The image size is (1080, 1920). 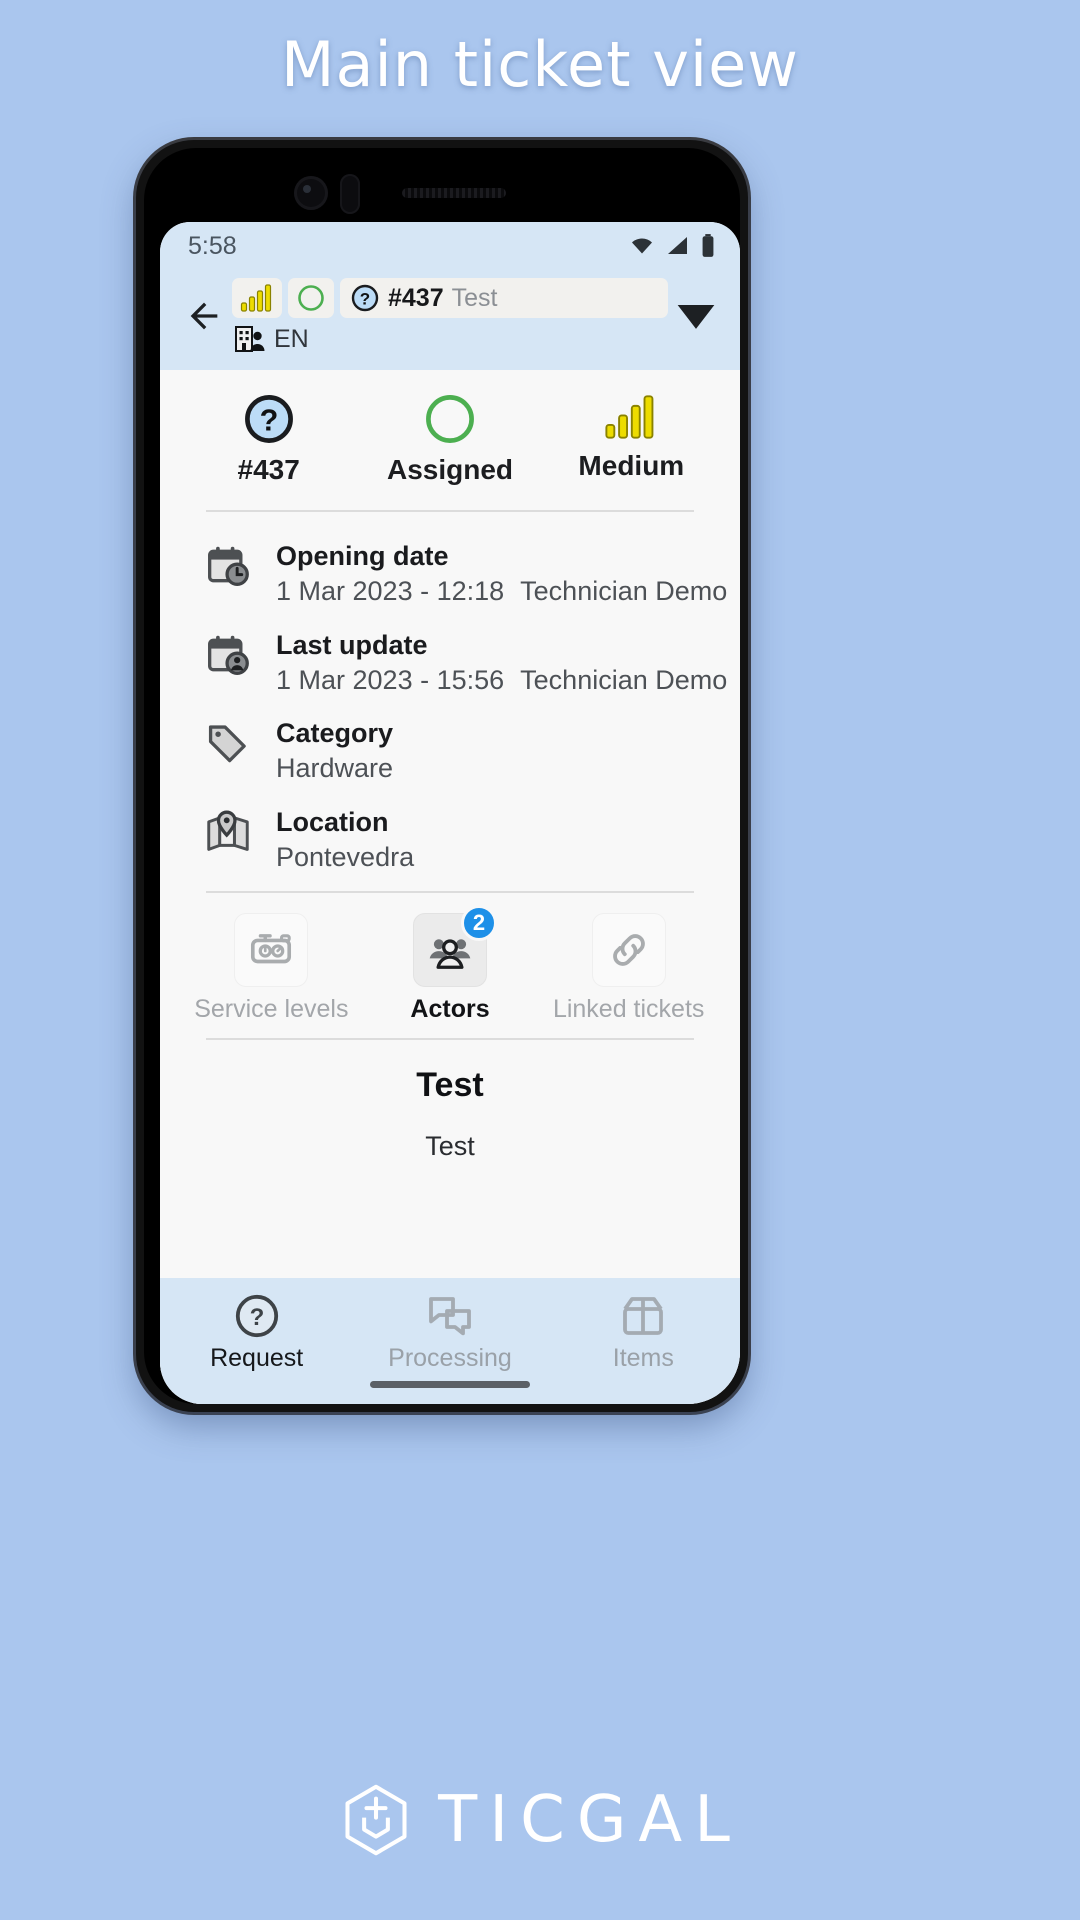 What do you see at coordinates (345, 840) in the screenshot?
I see `detail-text: Location Pontevedra` at bounding box center [345, 840].